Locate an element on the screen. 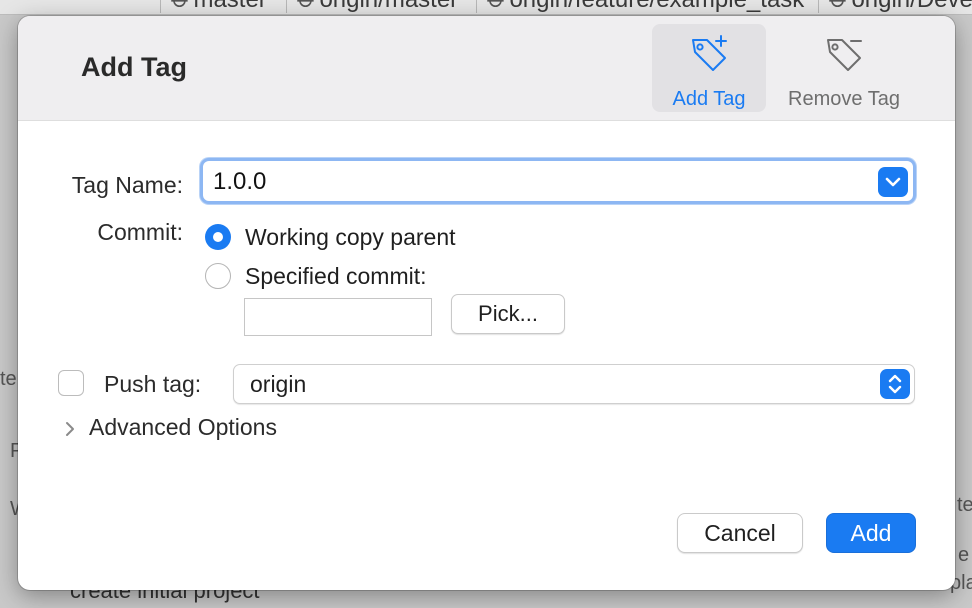 This screenshot has width=972, height=608. tag-name-label: Tag Name: is located at coordinates (127, 185).